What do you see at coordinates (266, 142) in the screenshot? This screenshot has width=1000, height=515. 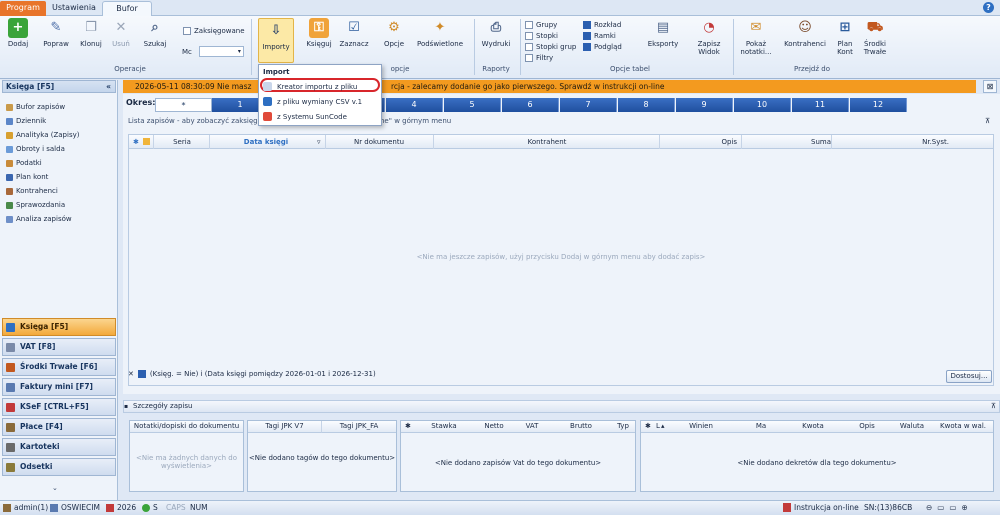 I see `column-data-ksiegi: Data księgi` at bounding box center [266, 142].